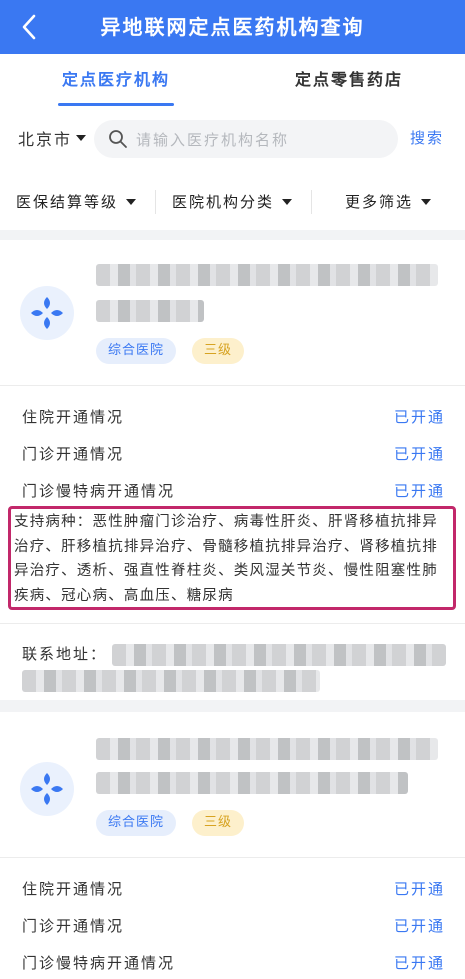  I want to click on search-box, so click(246, 140).